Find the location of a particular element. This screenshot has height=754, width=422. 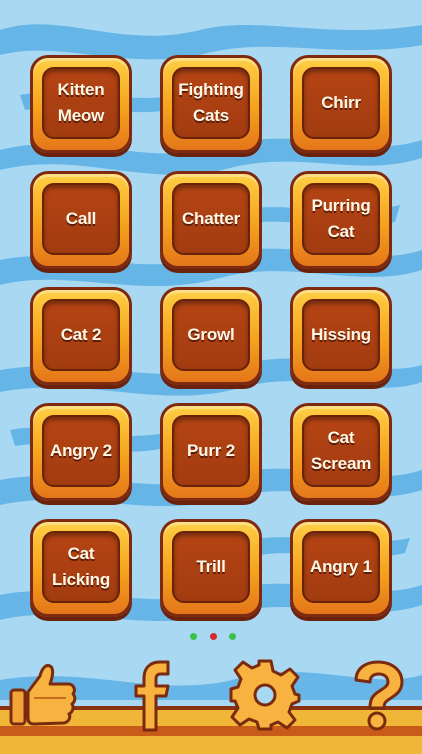

sound-button-label: Trill is located at coordinates (211, 566).